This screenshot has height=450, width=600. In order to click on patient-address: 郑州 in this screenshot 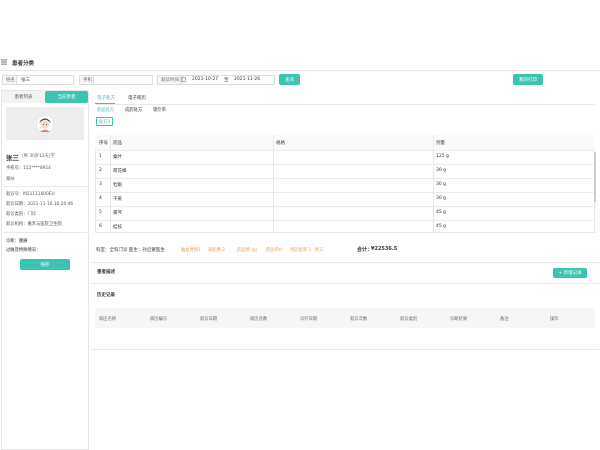, I will do `click(10, 179)`.